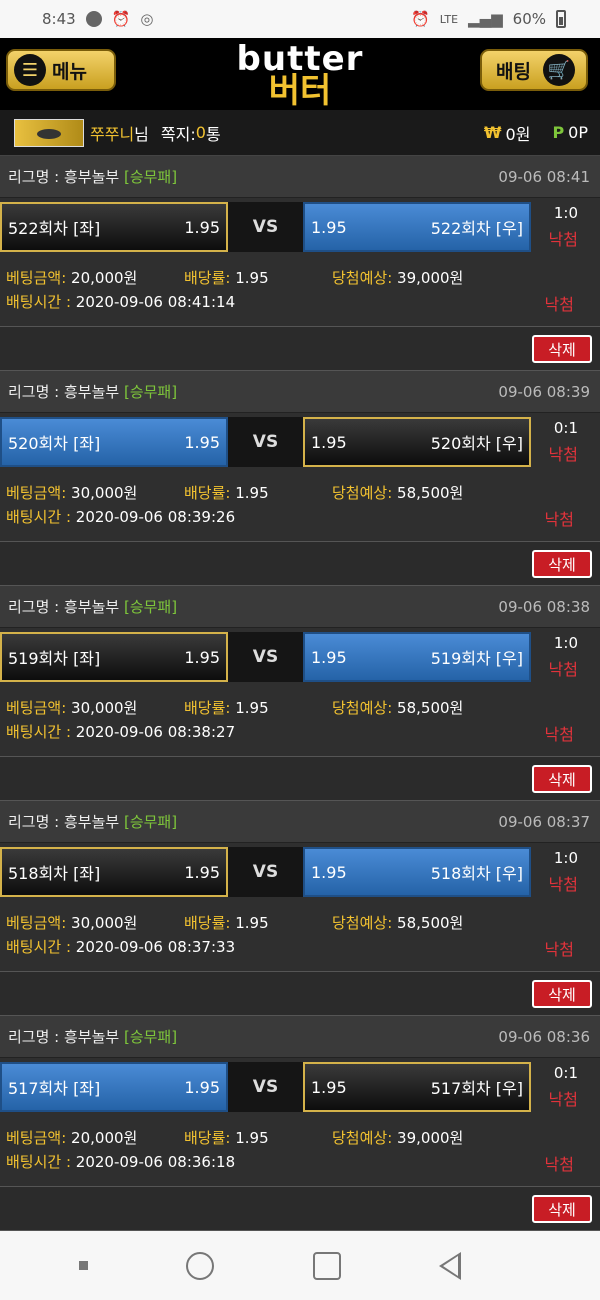 The width and height of the screenshot is (600, 1300). Describe the element at coordinates (430, 708) in the screenshot. I see `estimated-win: 58,500원` at that location.